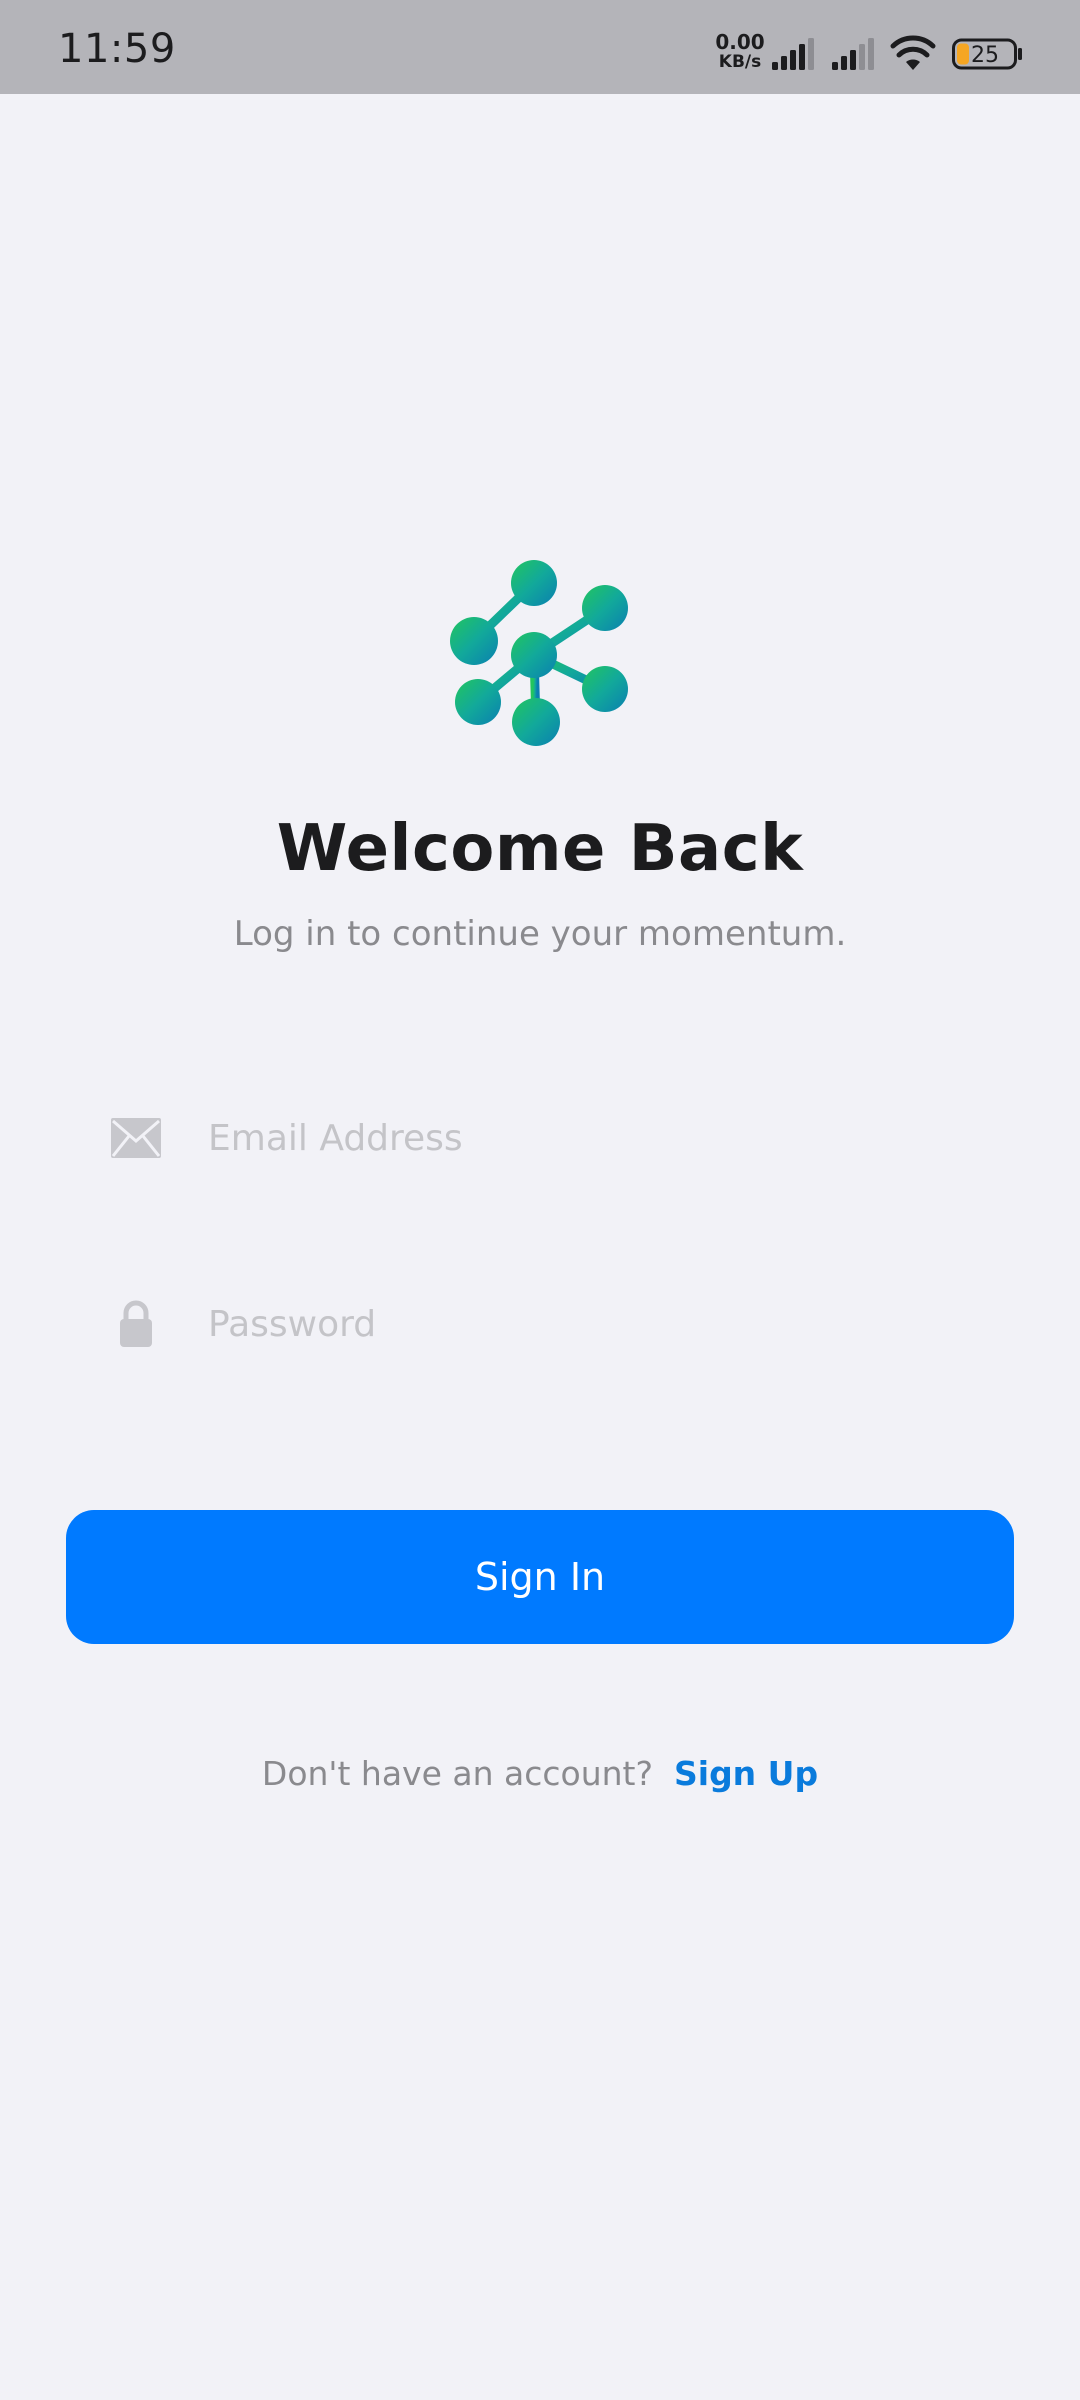  I want to click on password-input, so click(598, 1324).